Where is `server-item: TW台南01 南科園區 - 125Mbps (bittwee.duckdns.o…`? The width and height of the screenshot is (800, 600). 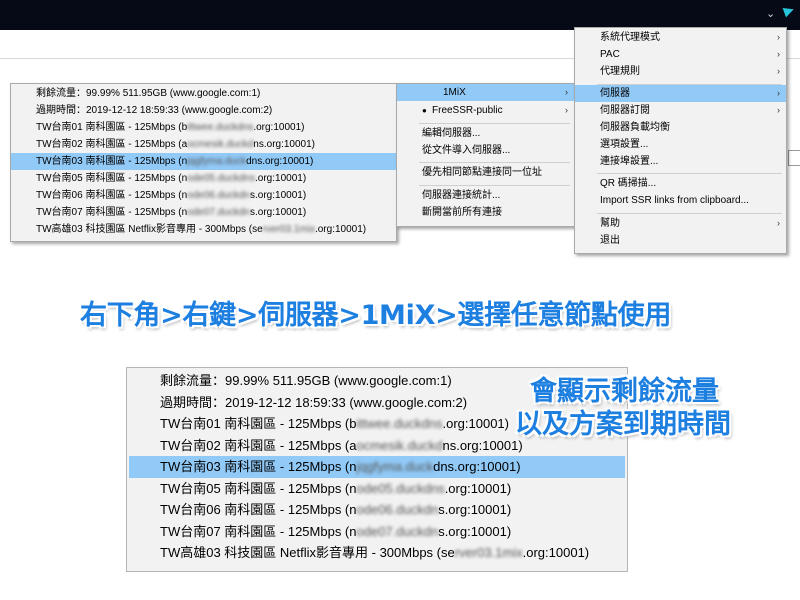
server-item: TW台南01 南科園區 - 125Mbps (bittwee.duckdns.o… is located at coordinates (203, 127).